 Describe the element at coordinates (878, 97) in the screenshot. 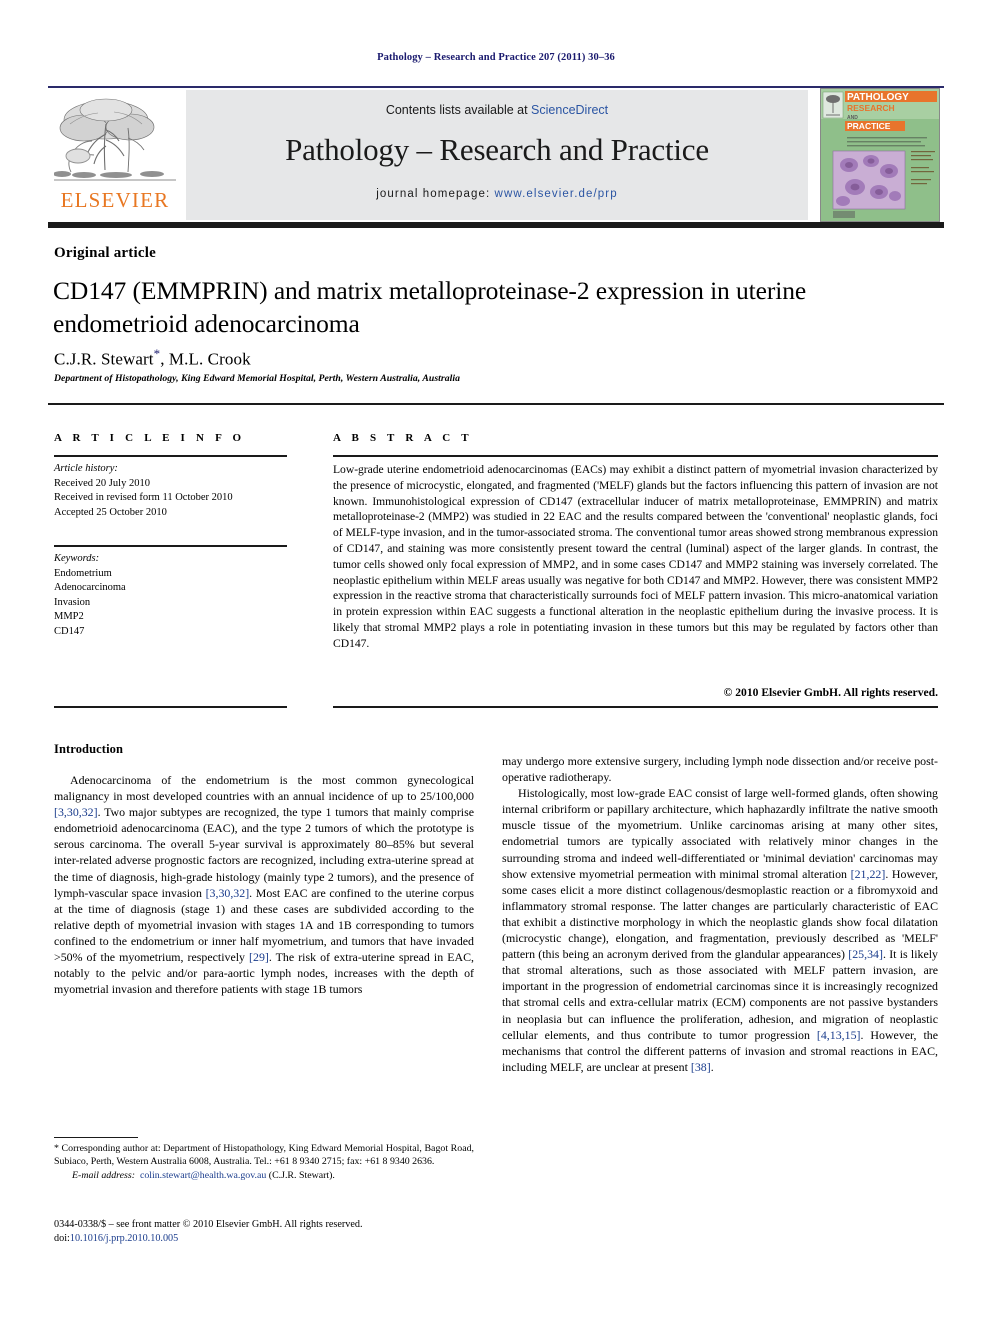

I see `svg-text: PATHOLOGY` at that location.